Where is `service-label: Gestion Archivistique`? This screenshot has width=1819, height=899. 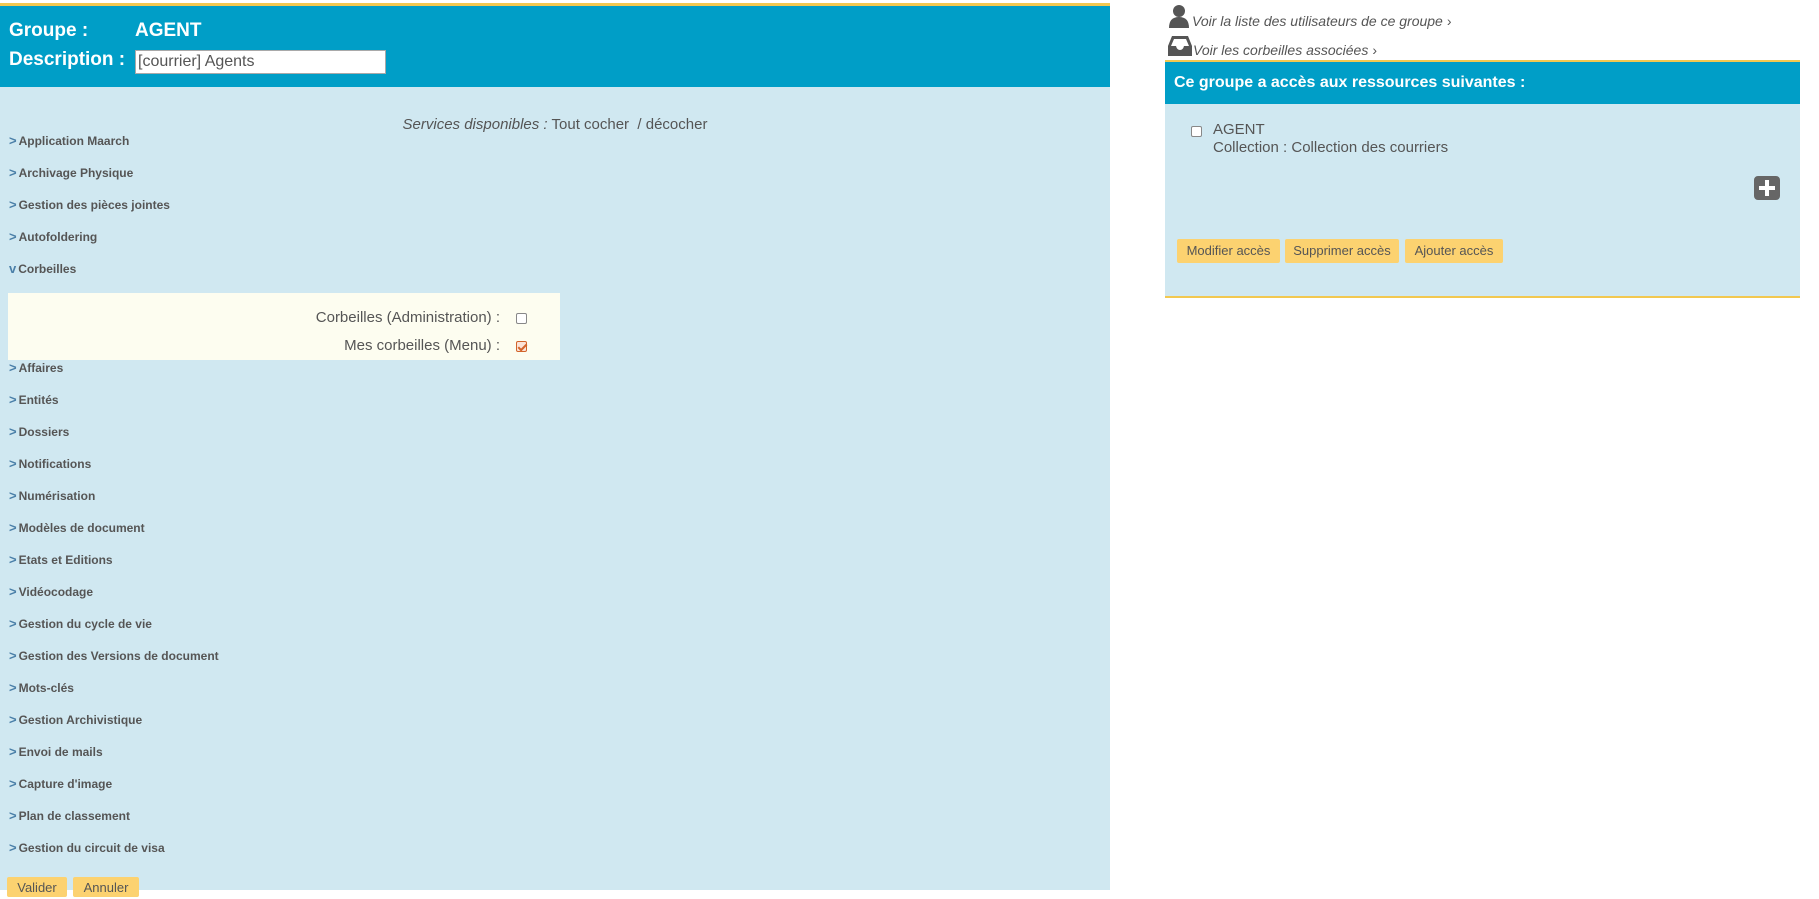 service-label: Gestion Archivistique is located at coordinates (80, 720).